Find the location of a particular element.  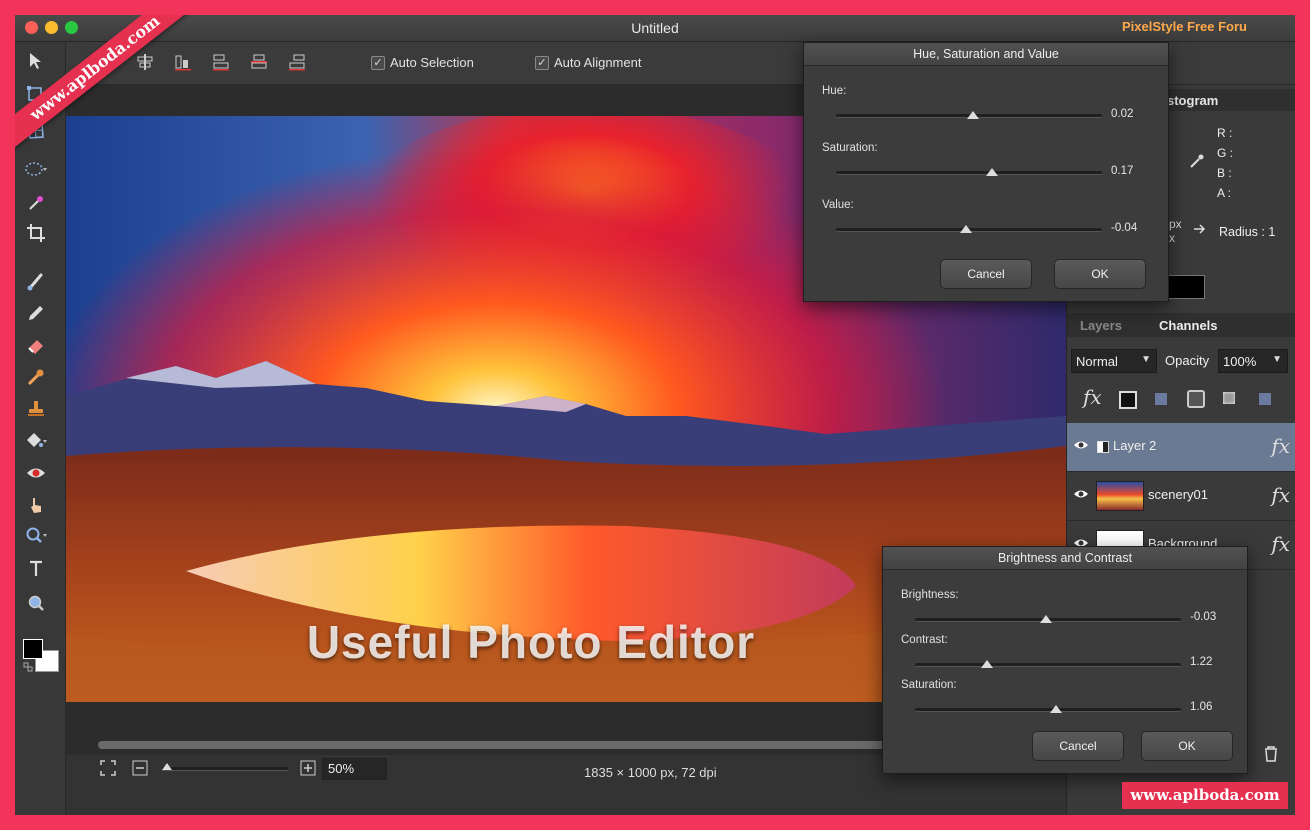

eyedropper-icon is located at coordinates (35, 377).